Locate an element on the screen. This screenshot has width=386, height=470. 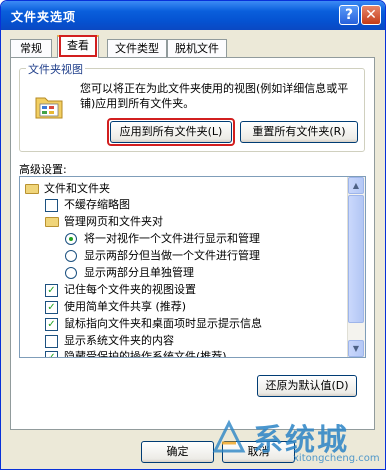
apply-to-all-folders-button: 应用到所有文件夹(L) is located at coordinates (171, 132).